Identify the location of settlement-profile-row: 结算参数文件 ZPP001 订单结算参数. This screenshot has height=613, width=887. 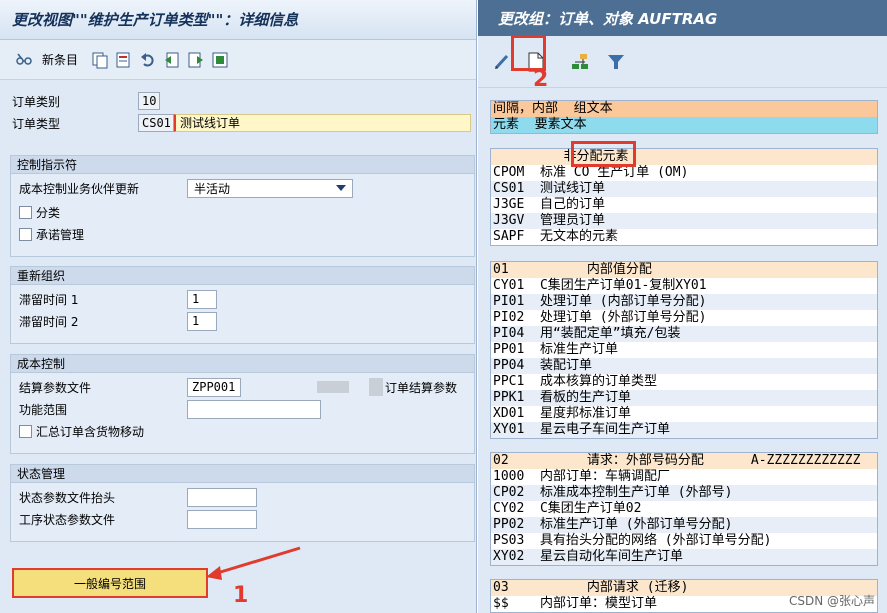
(238, 387).